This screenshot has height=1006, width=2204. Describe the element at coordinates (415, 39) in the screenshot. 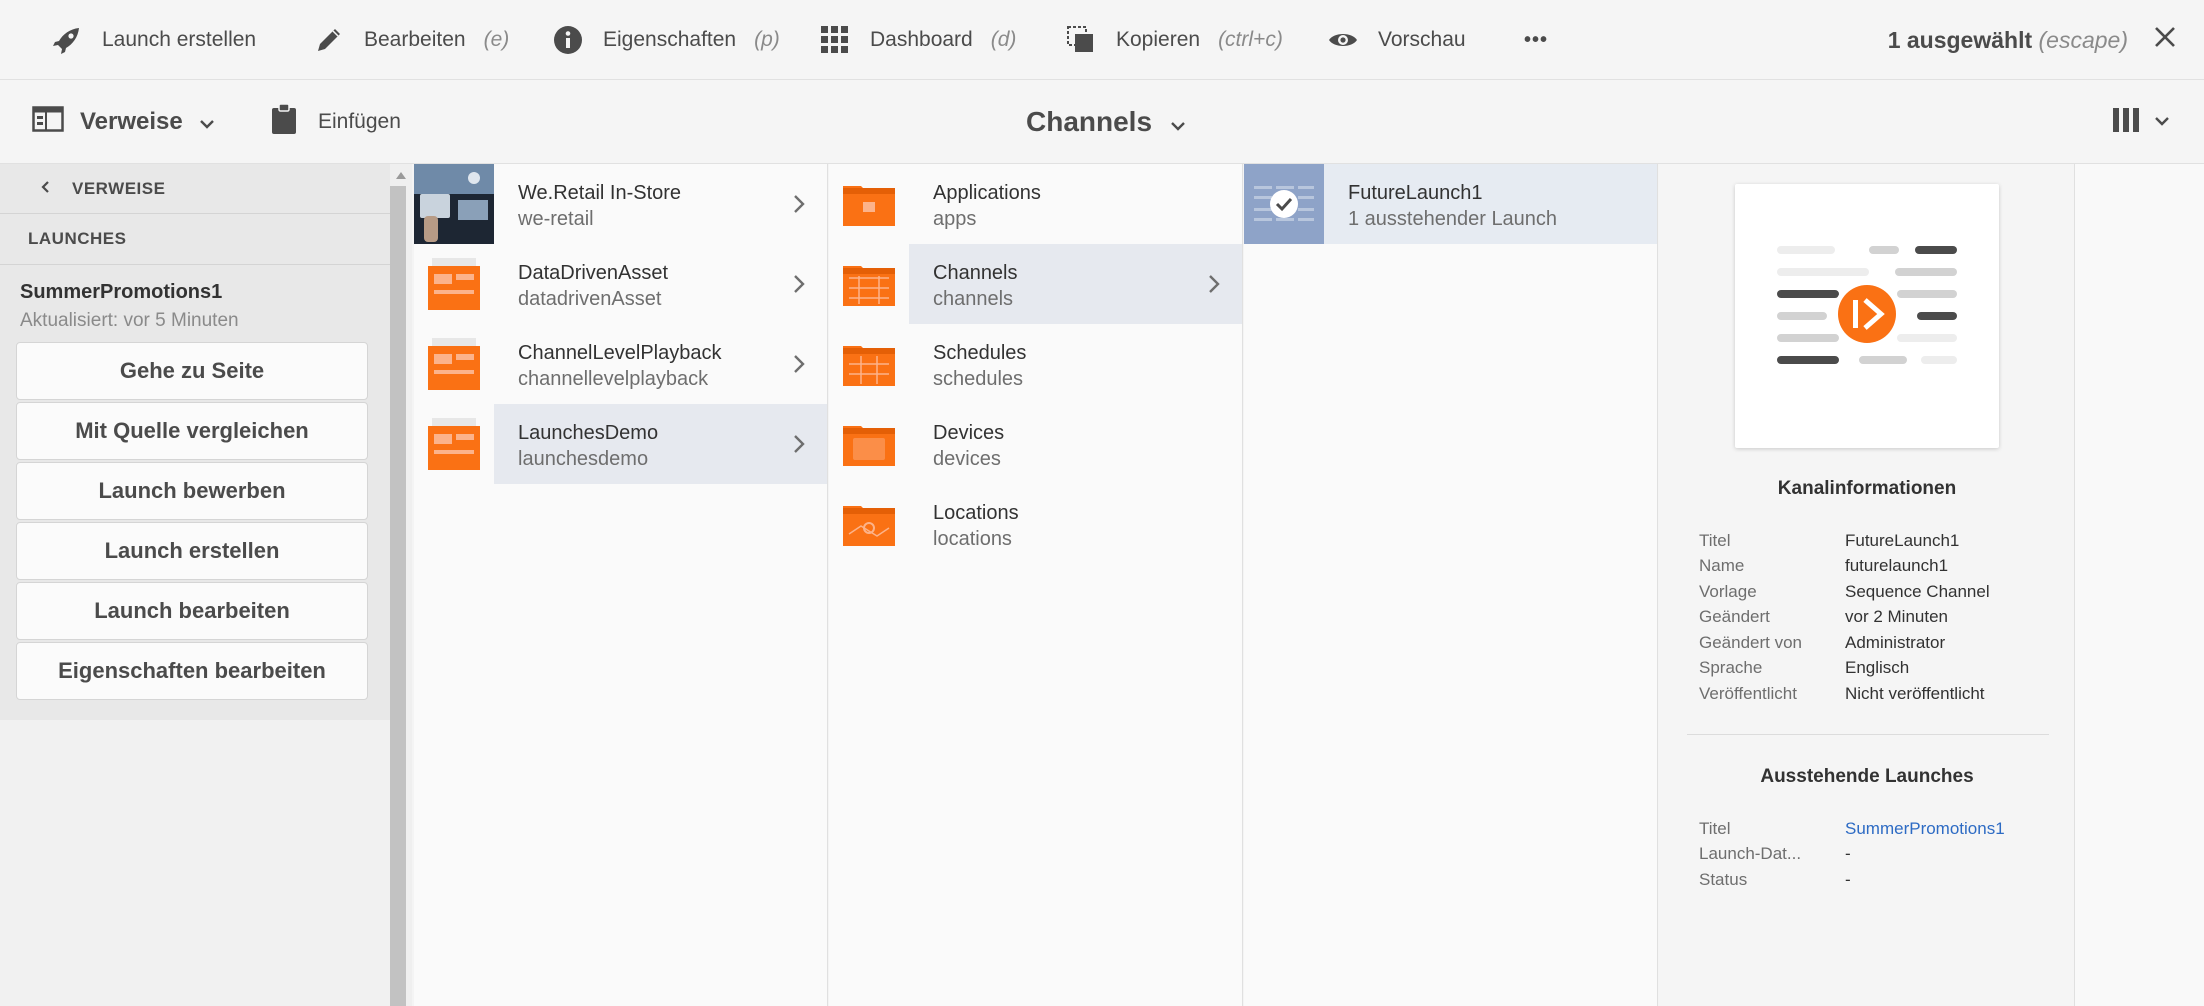

I see `edit-label: Bearbeiten` at that location.